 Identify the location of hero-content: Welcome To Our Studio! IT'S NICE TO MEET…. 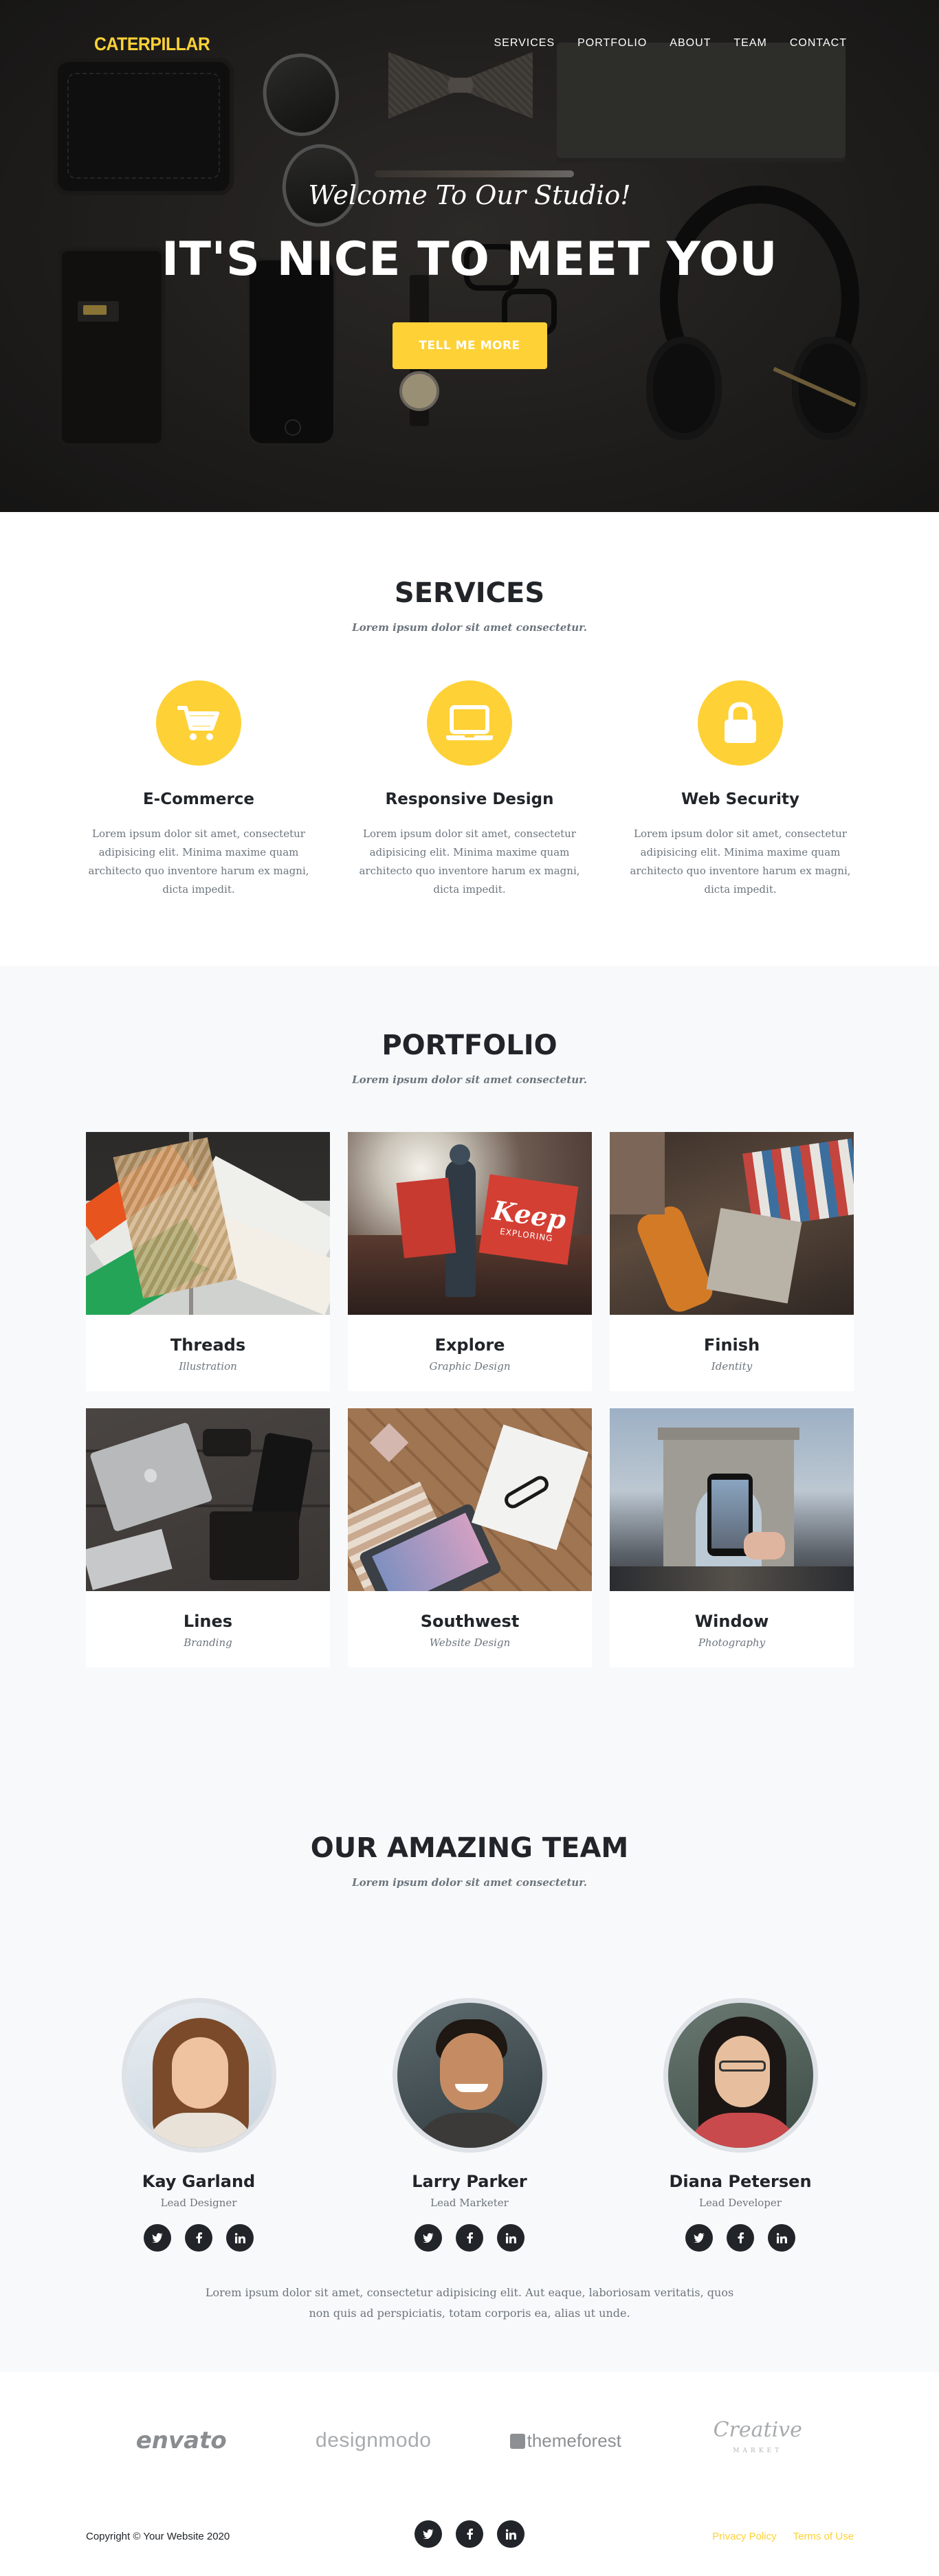
(469, 274).